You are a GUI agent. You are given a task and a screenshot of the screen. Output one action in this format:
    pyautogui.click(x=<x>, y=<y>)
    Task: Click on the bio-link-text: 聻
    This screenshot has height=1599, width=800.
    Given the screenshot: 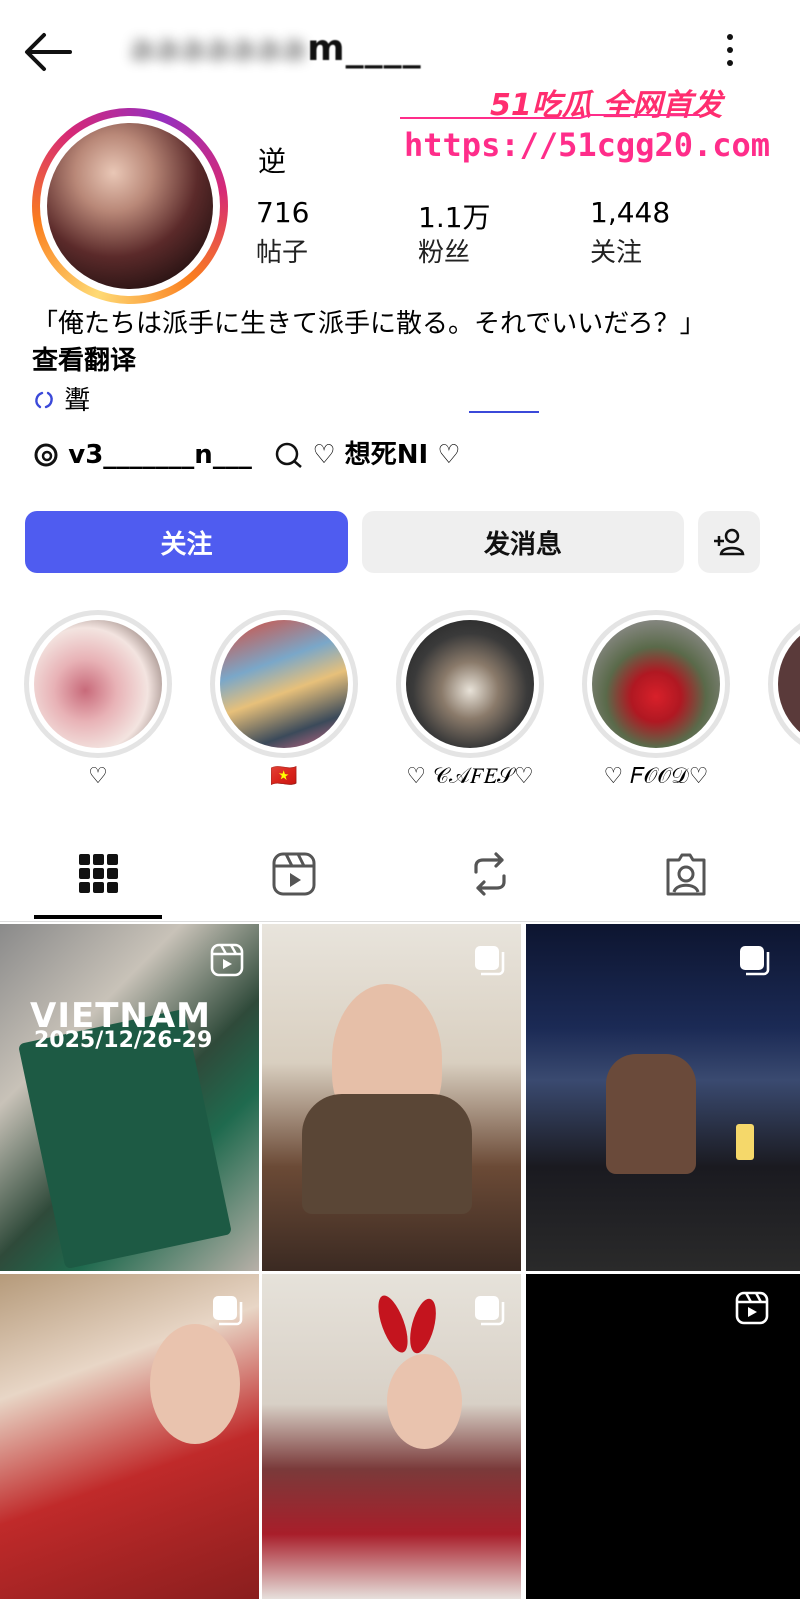 What is the action you would take?
    pyautogui.click(x=77, y=401)
    